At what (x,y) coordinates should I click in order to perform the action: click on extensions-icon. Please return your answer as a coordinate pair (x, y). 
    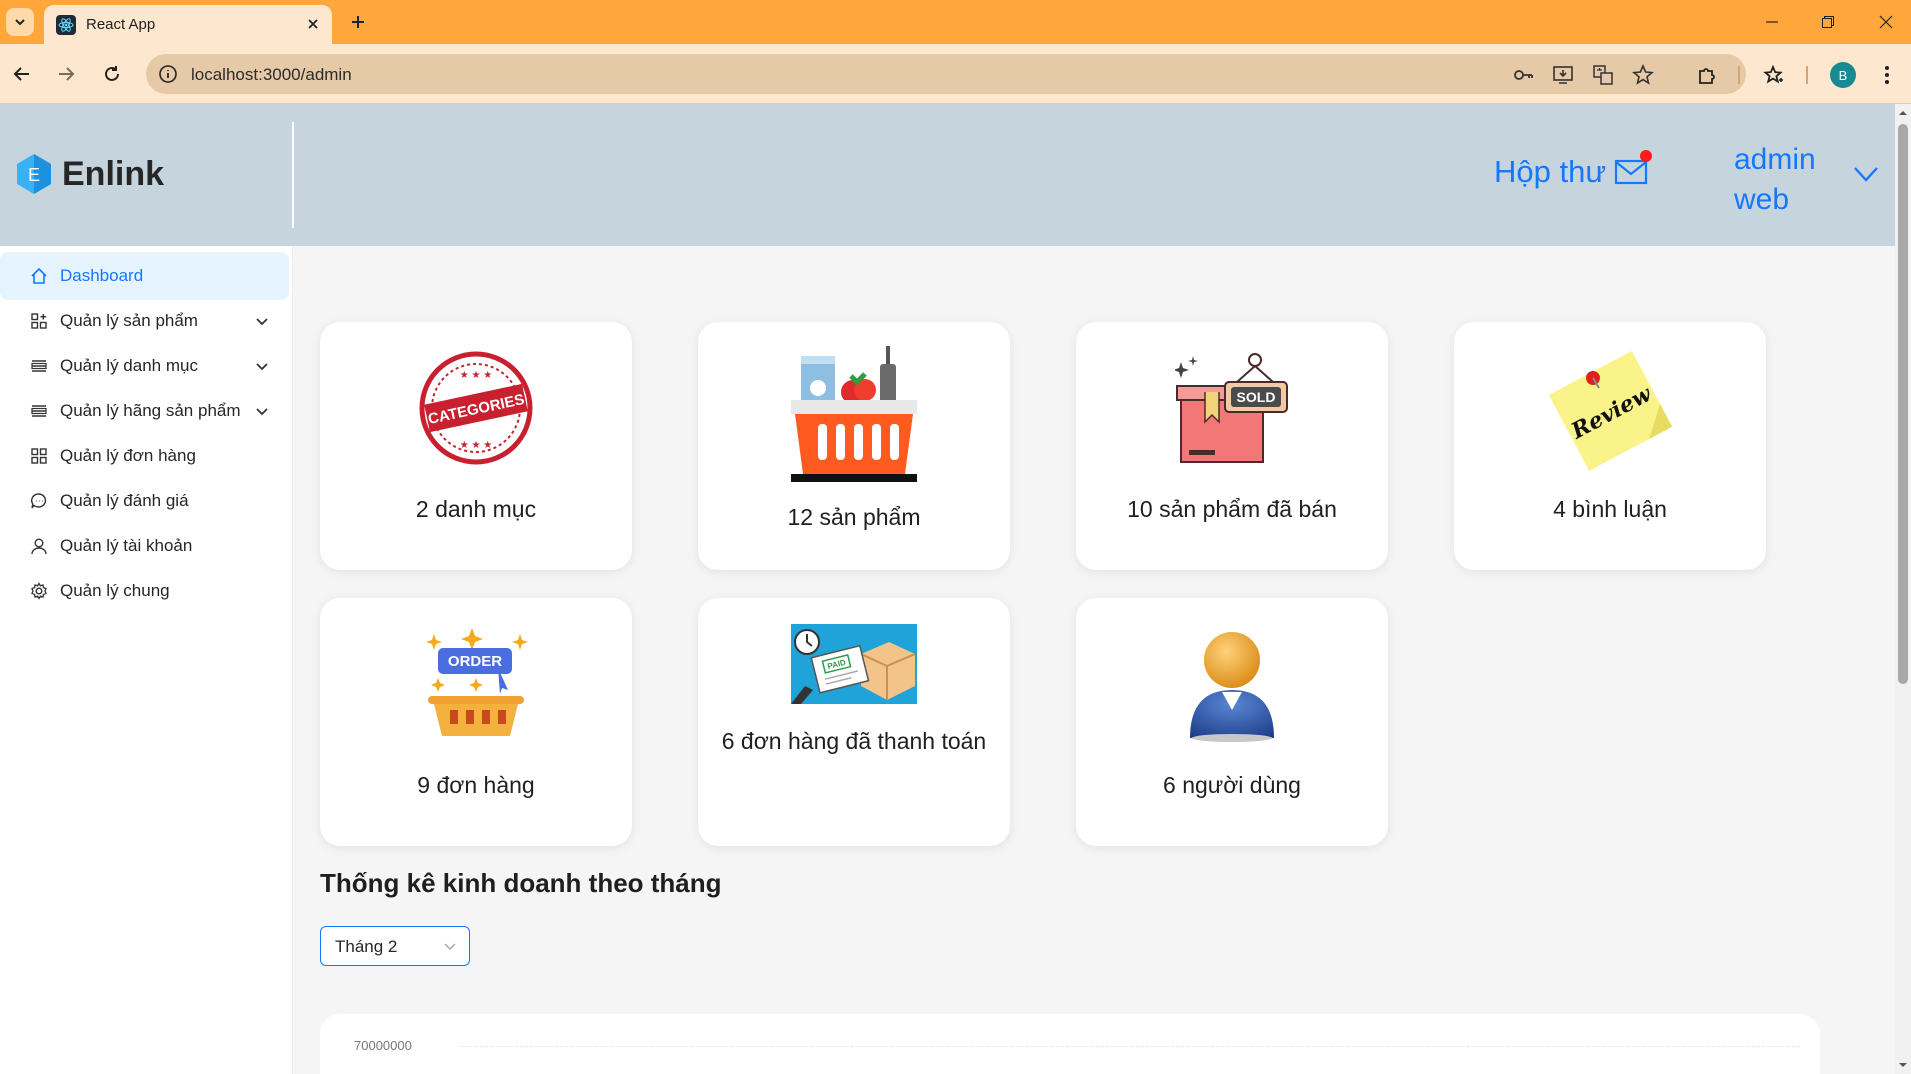
    Looking at the image, I should click on (1707, 75).